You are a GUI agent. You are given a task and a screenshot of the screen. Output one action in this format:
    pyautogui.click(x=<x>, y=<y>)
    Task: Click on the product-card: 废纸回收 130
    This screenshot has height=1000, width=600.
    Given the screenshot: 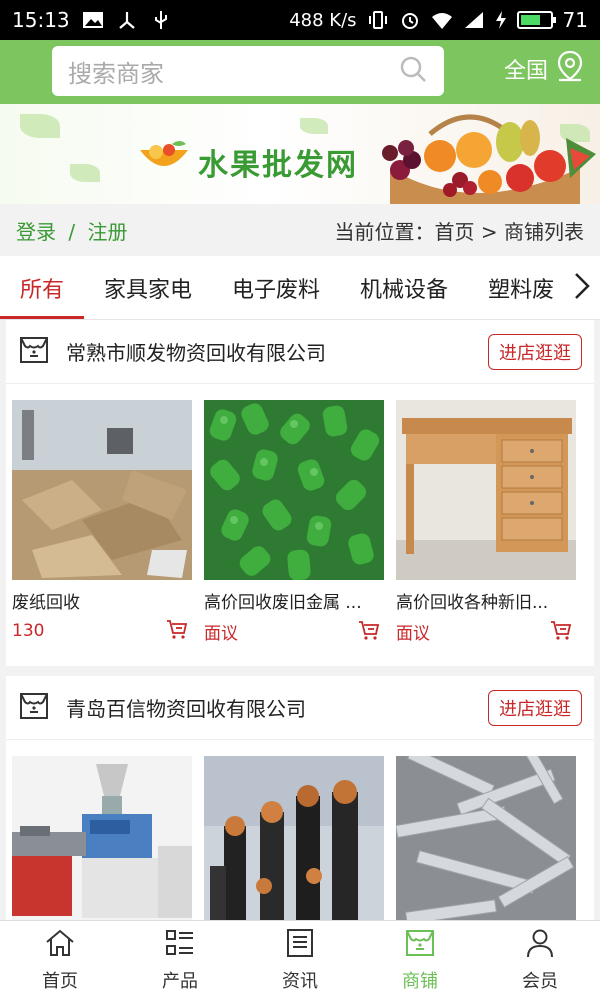 What is the action you would take?
    pyautogui.click(x=102, y=522)
    